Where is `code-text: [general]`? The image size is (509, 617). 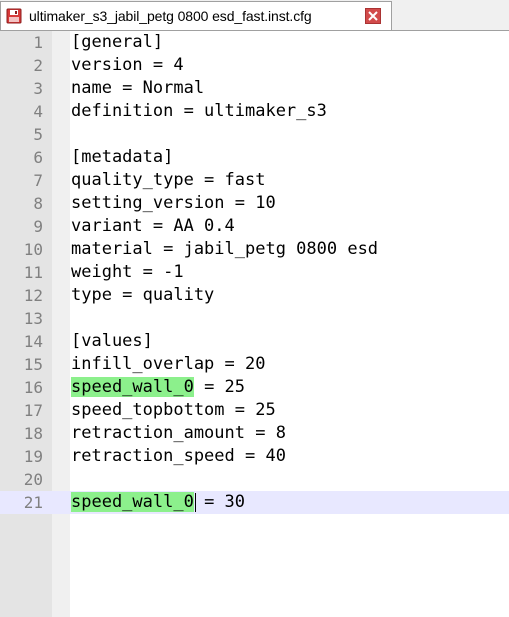
code-text: [general] is located at coordinates (117, 42).